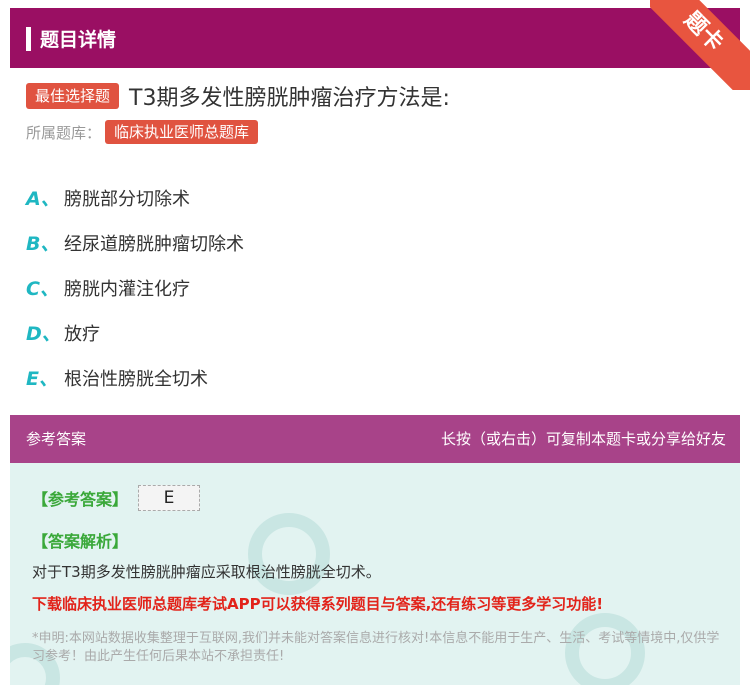 This screenshot has width=750, height=685. I want to click on answer-row: 【参考答案】 E, so click(116, 498).